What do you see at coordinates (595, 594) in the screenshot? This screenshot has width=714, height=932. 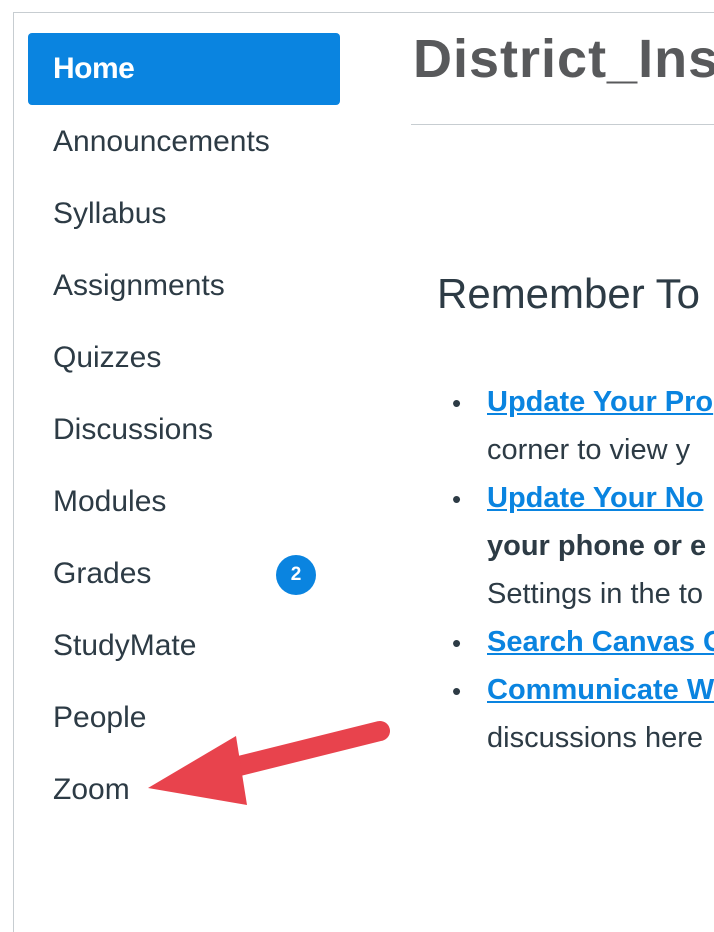 I see `bullet-2-text: Settings in the to` at bounding box center [595, 594].